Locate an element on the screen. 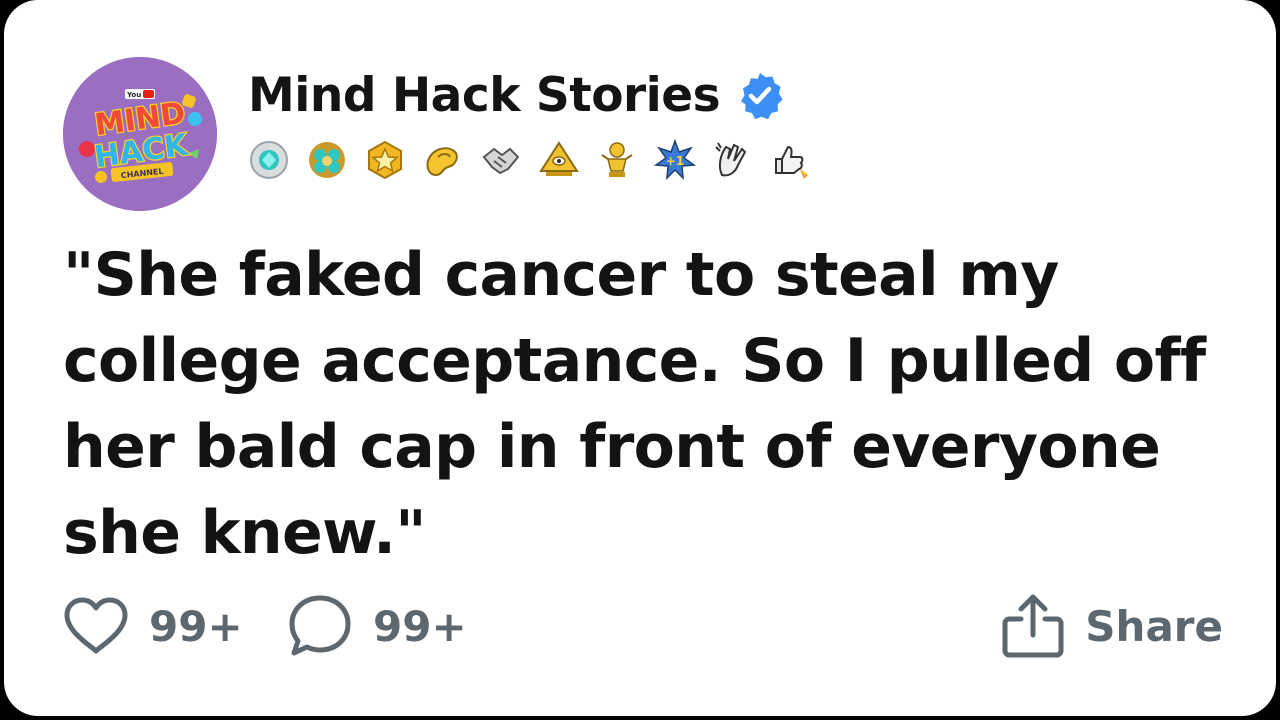 This screenshot has width=1280, height=720. share-upload-icon is located at coordinates (1033, 626).